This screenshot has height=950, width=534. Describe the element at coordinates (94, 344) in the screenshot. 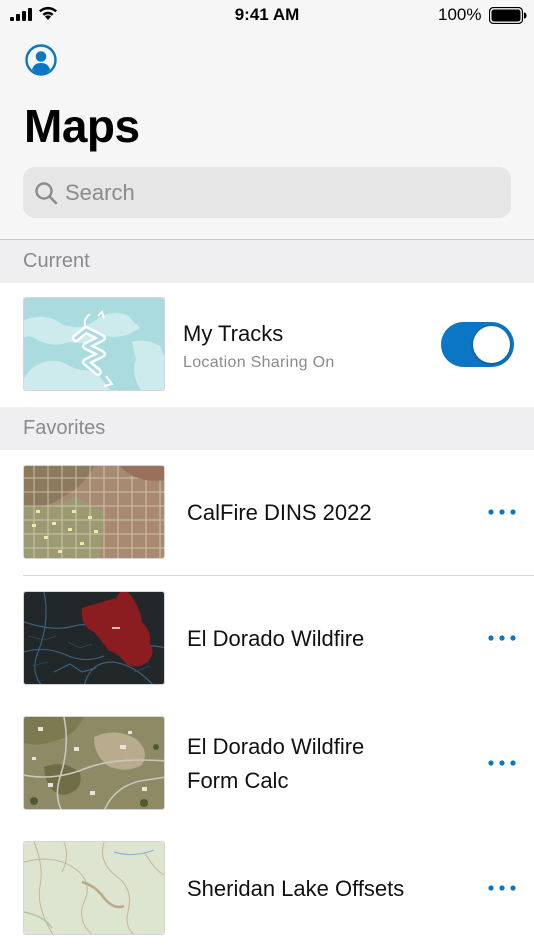

I see `my-tracks-thumbnail` at that location.